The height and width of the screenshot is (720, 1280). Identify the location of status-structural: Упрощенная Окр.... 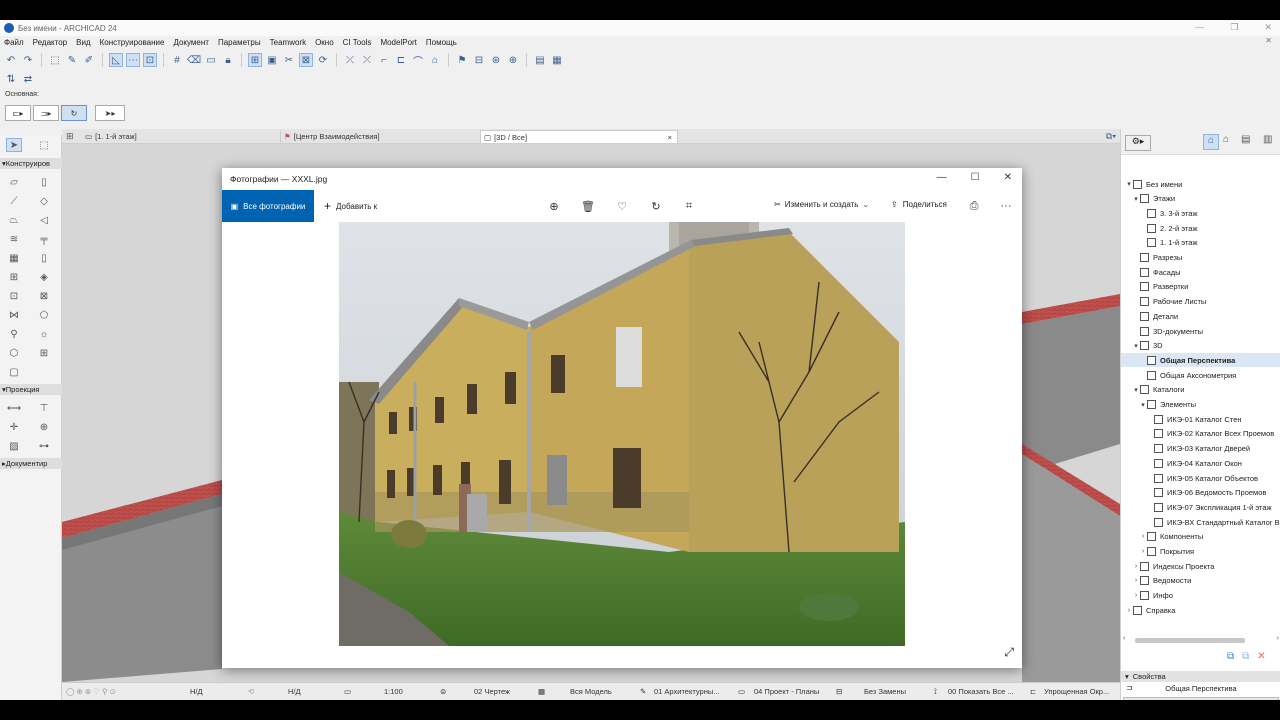
(1076, 691).